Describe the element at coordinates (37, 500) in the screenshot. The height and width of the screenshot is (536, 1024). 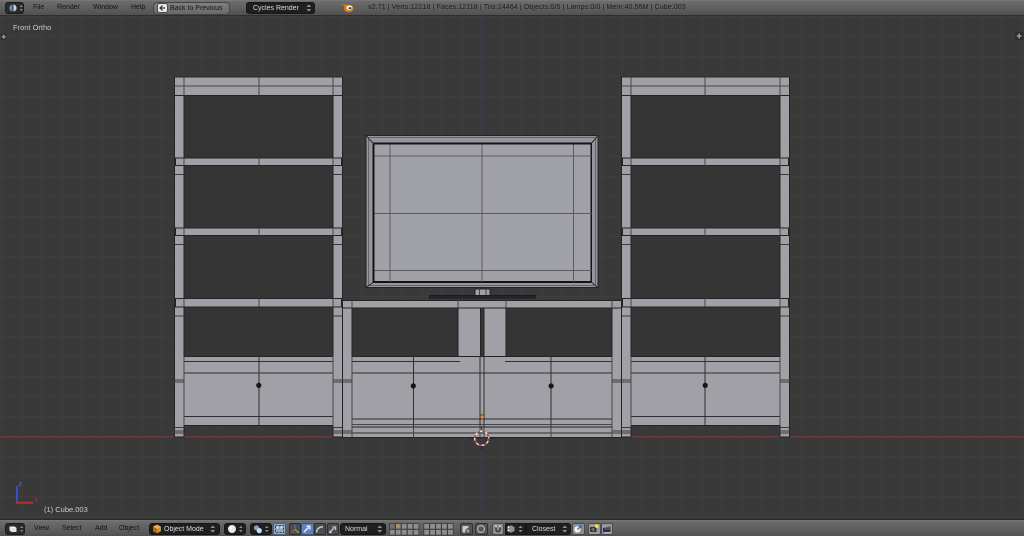
I see `svg-text: x` at that location.